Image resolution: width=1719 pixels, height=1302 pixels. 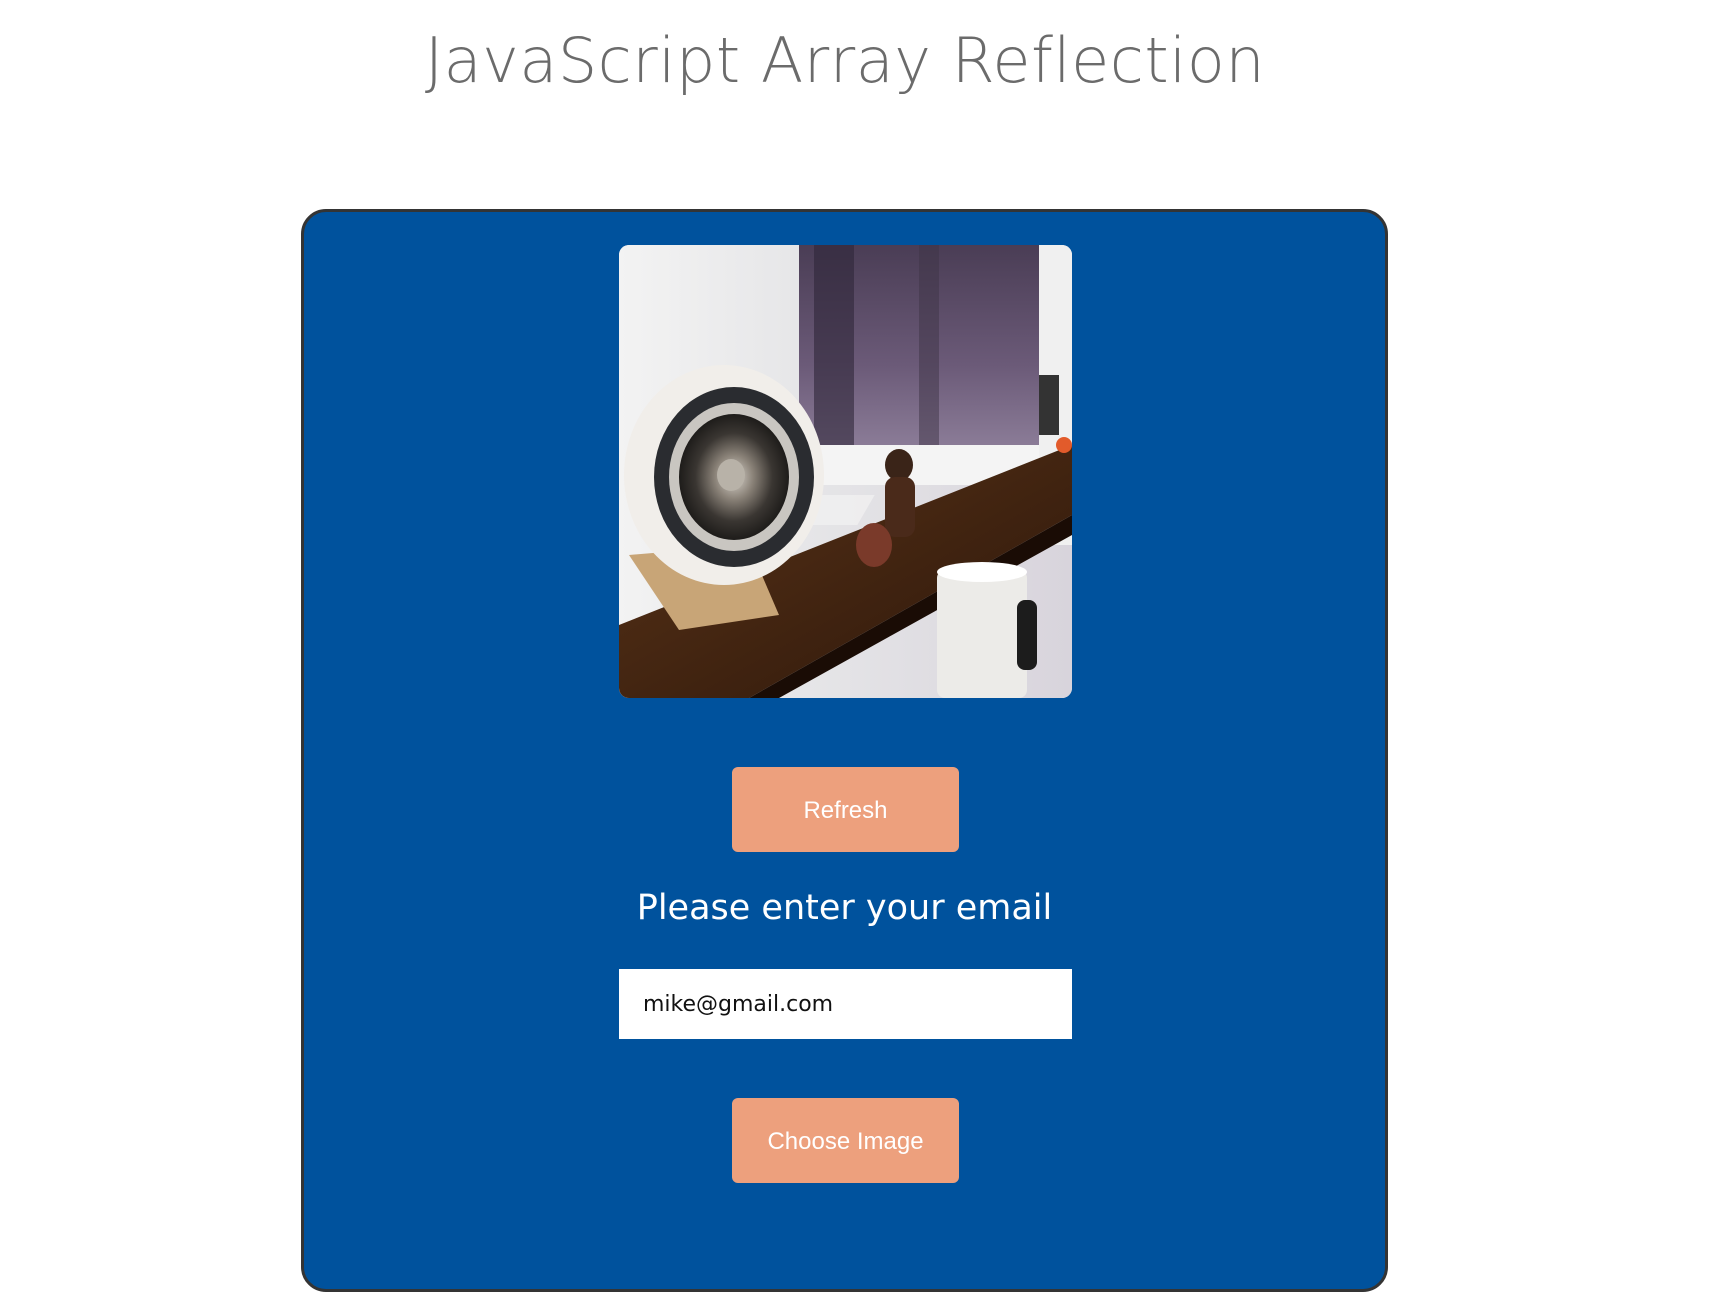 What do you see at coordinates (844, 908) in the screenshot?
I see `email-prompt: Please enter your email` at bounding box center [844, 908].